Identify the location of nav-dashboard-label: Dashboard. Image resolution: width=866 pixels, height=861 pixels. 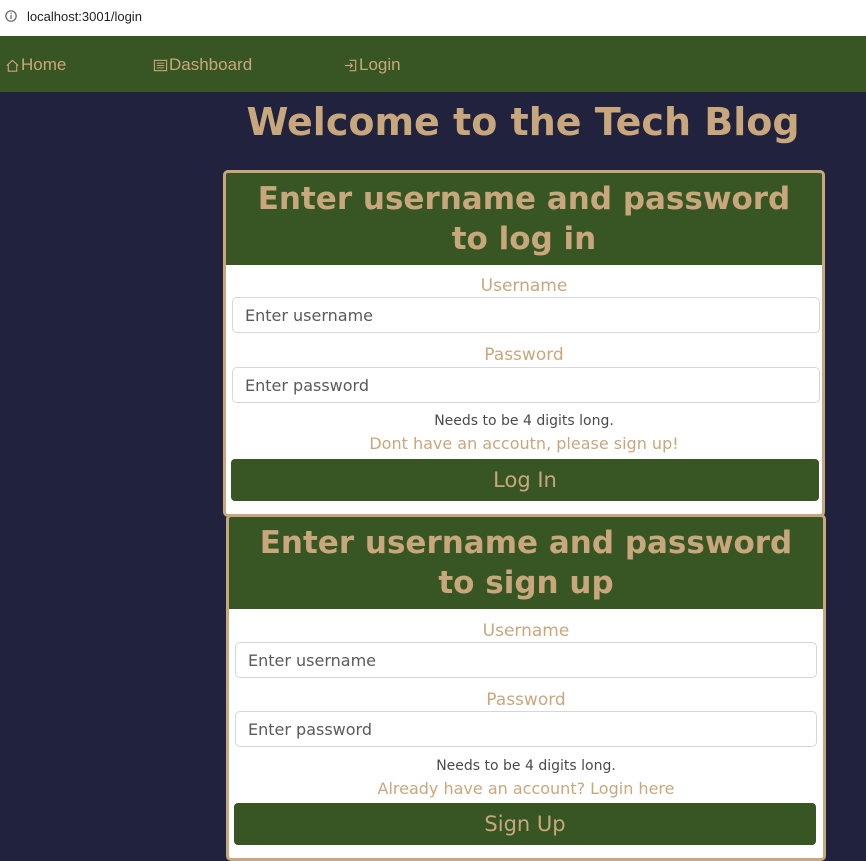
(211, 64).